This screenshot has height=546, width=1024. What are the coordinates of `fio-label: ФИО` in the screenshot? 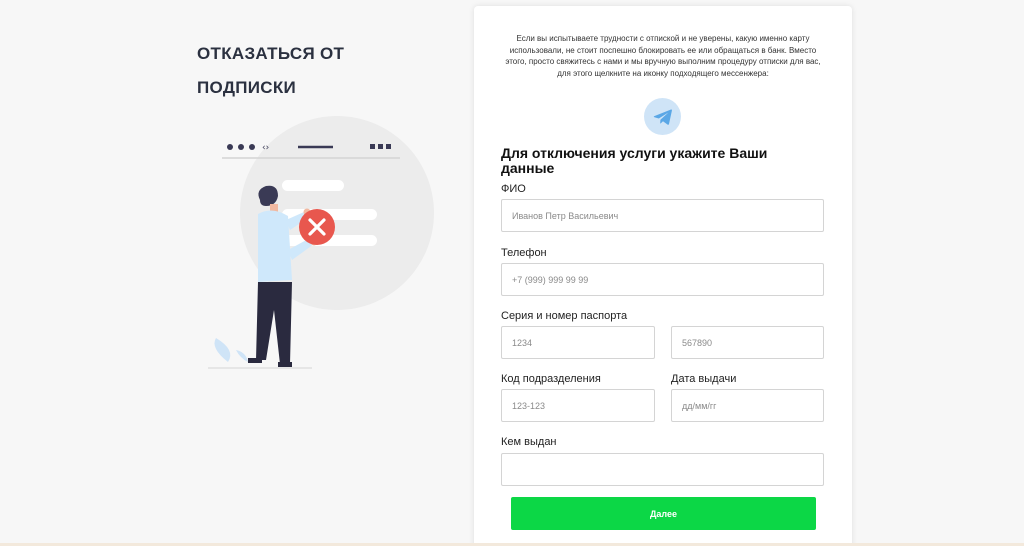 It's located at (513, 189).